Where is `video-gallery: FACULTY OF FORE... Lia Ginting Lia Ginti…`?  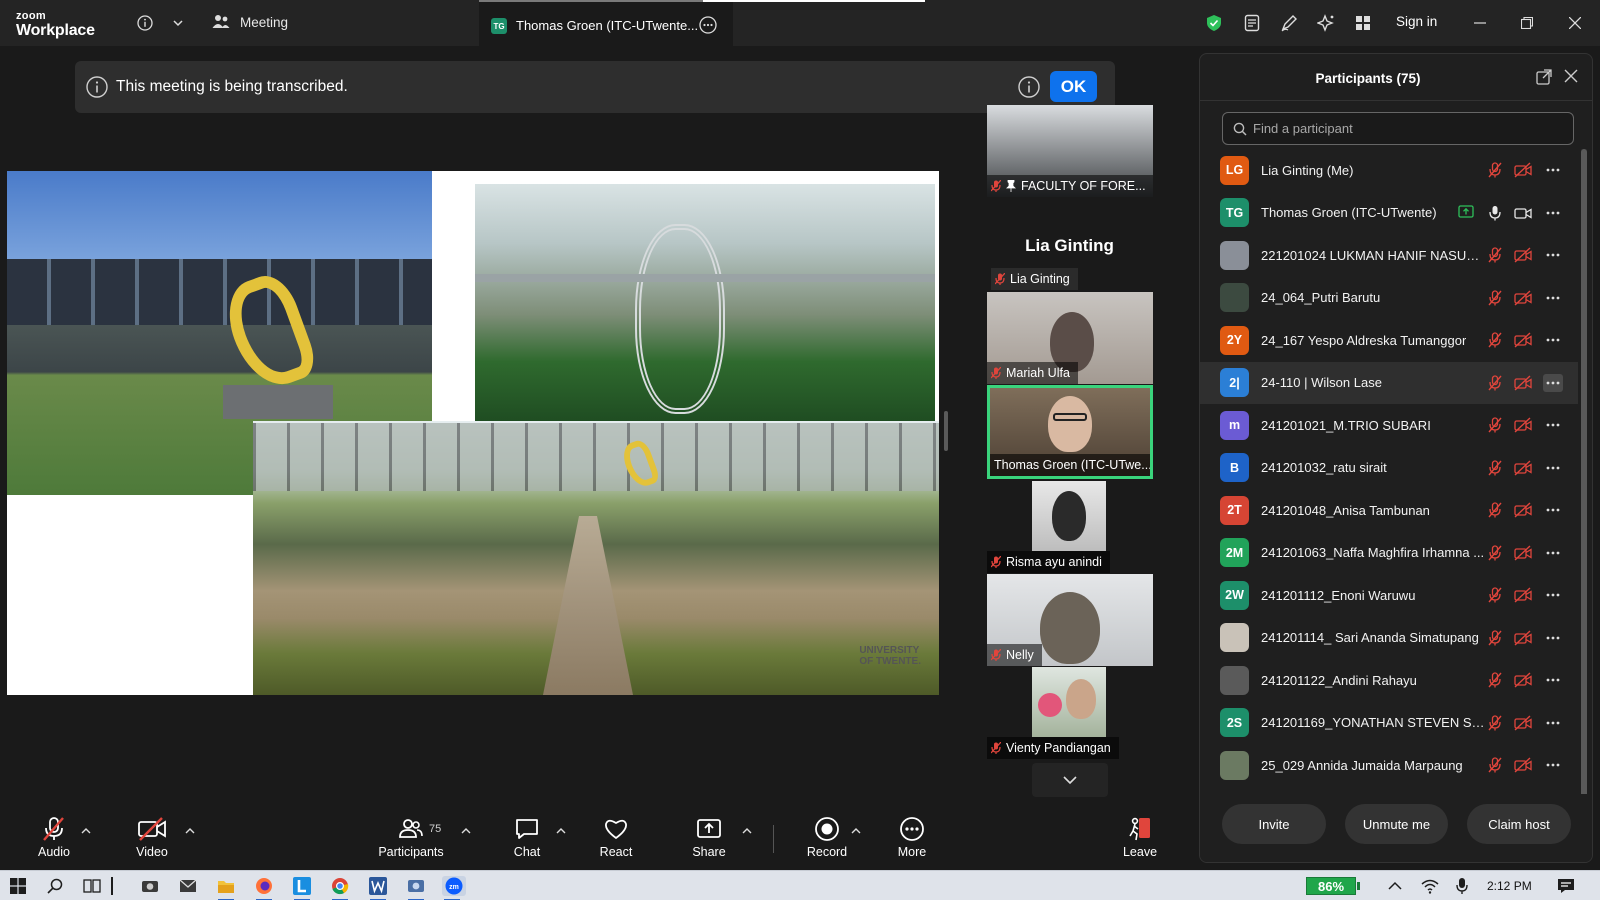 video-gallery: FACULTY OF FORE... Lia Ginting Lia Ginti… is located at coordinates (1069, 455).